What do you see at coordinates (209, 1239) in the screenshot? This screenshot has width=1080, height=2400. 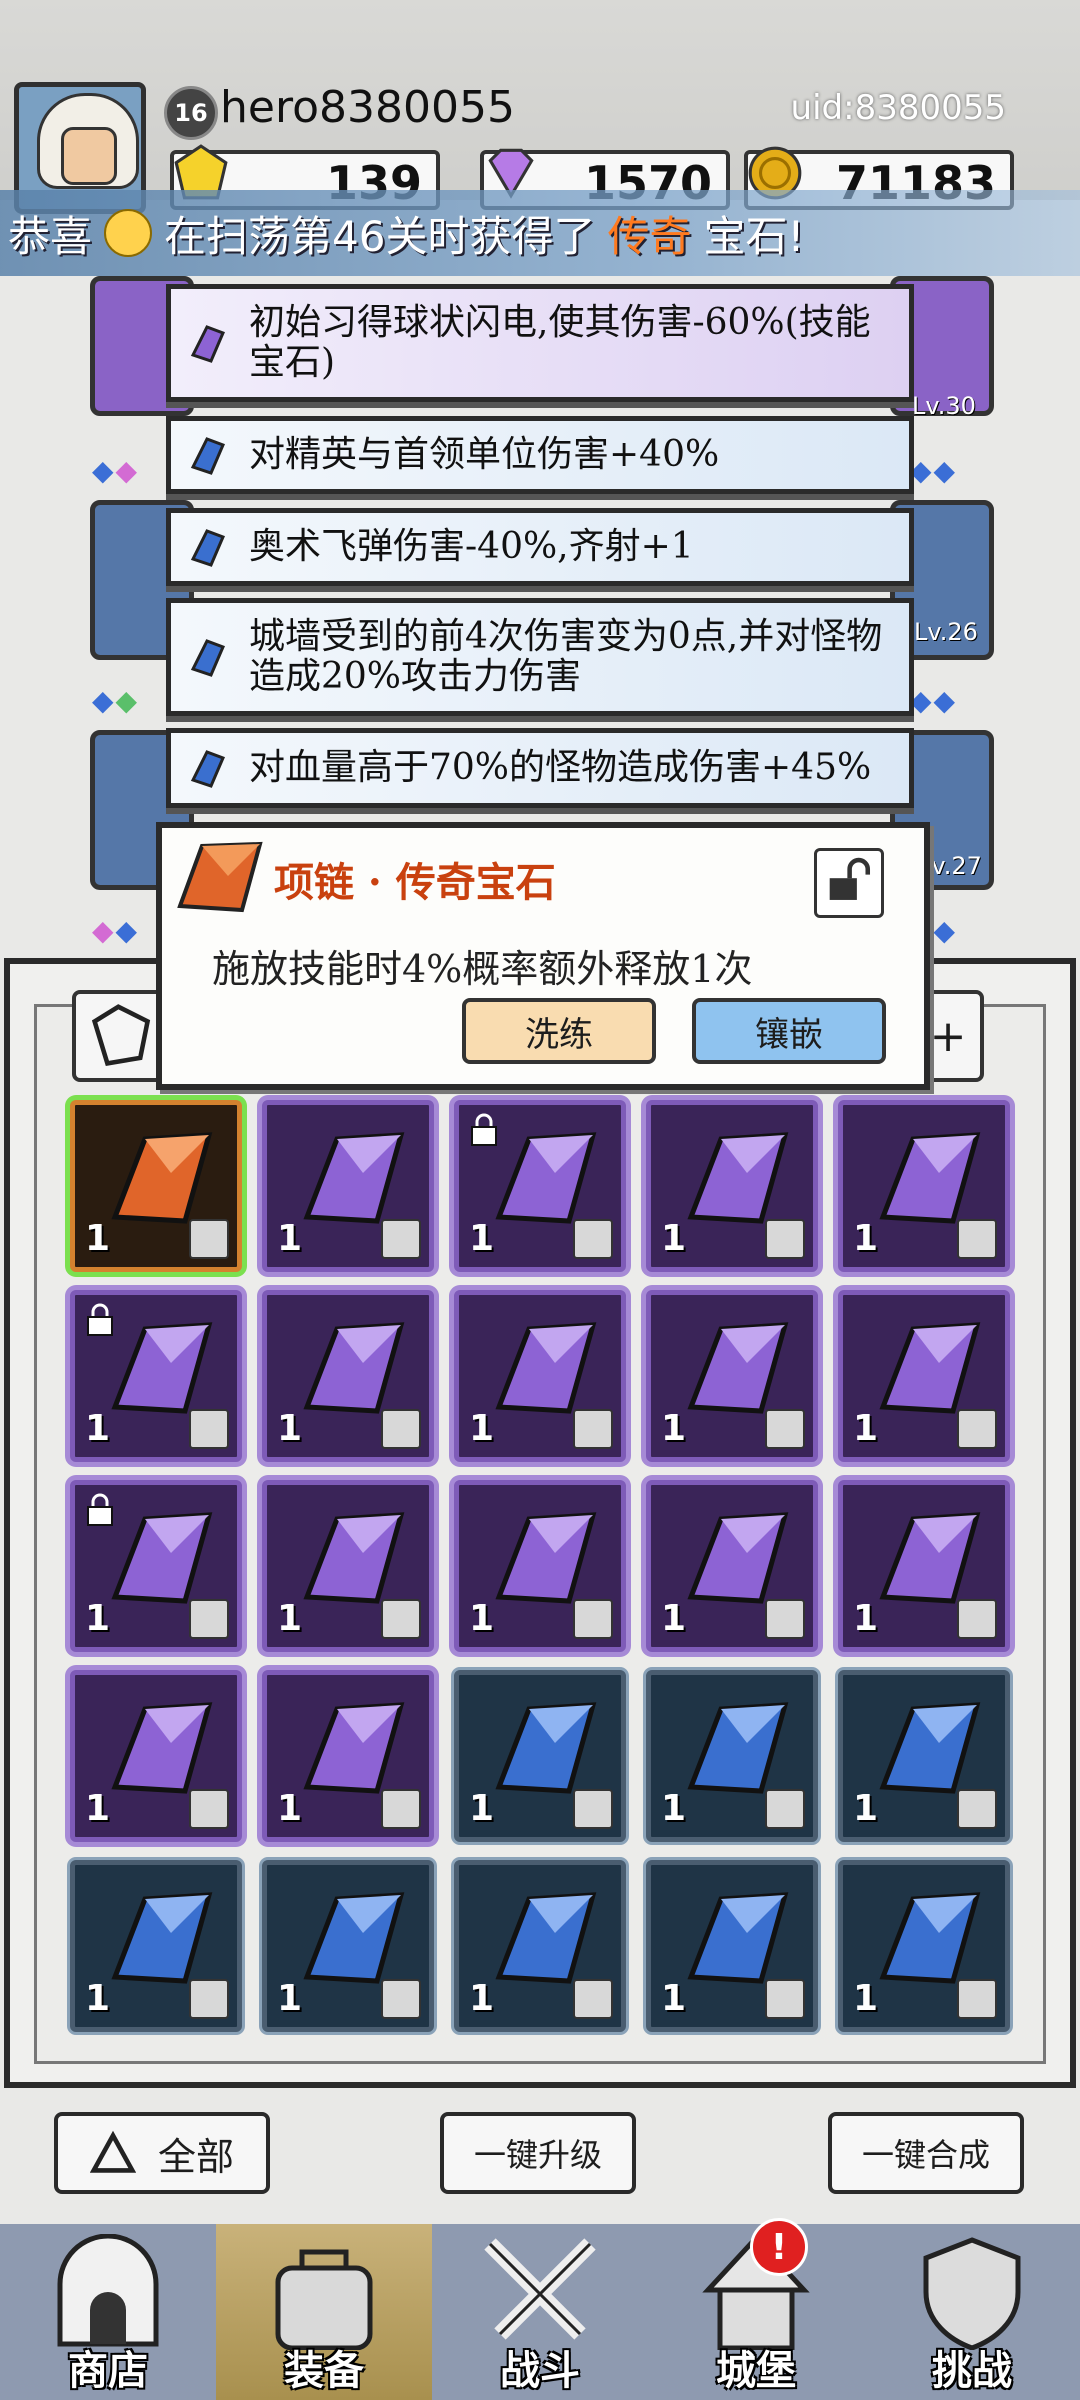 I see `necklace-type-icon` at bounding box center [209, 1239].